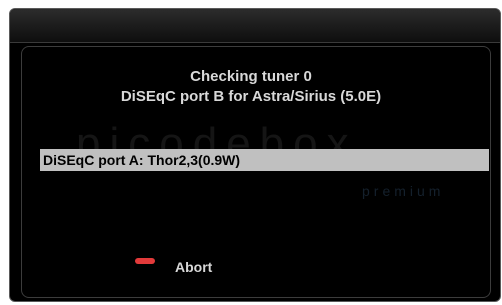  I want to click on status-message-line2: DiSEqC port B for Astra/Sirius (5.0E), so click(251, 96).